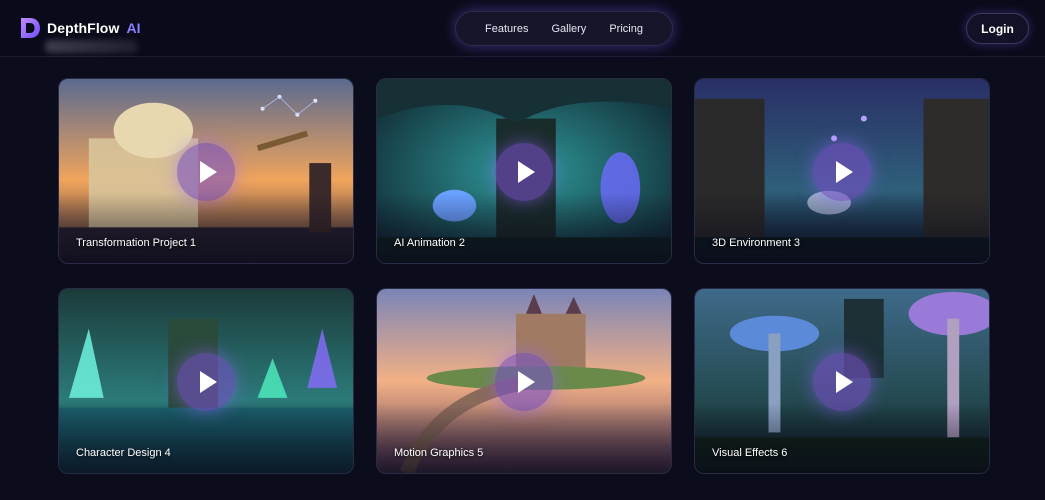  I want to click on card-title: Visual Effects 6, so click(750, 453).